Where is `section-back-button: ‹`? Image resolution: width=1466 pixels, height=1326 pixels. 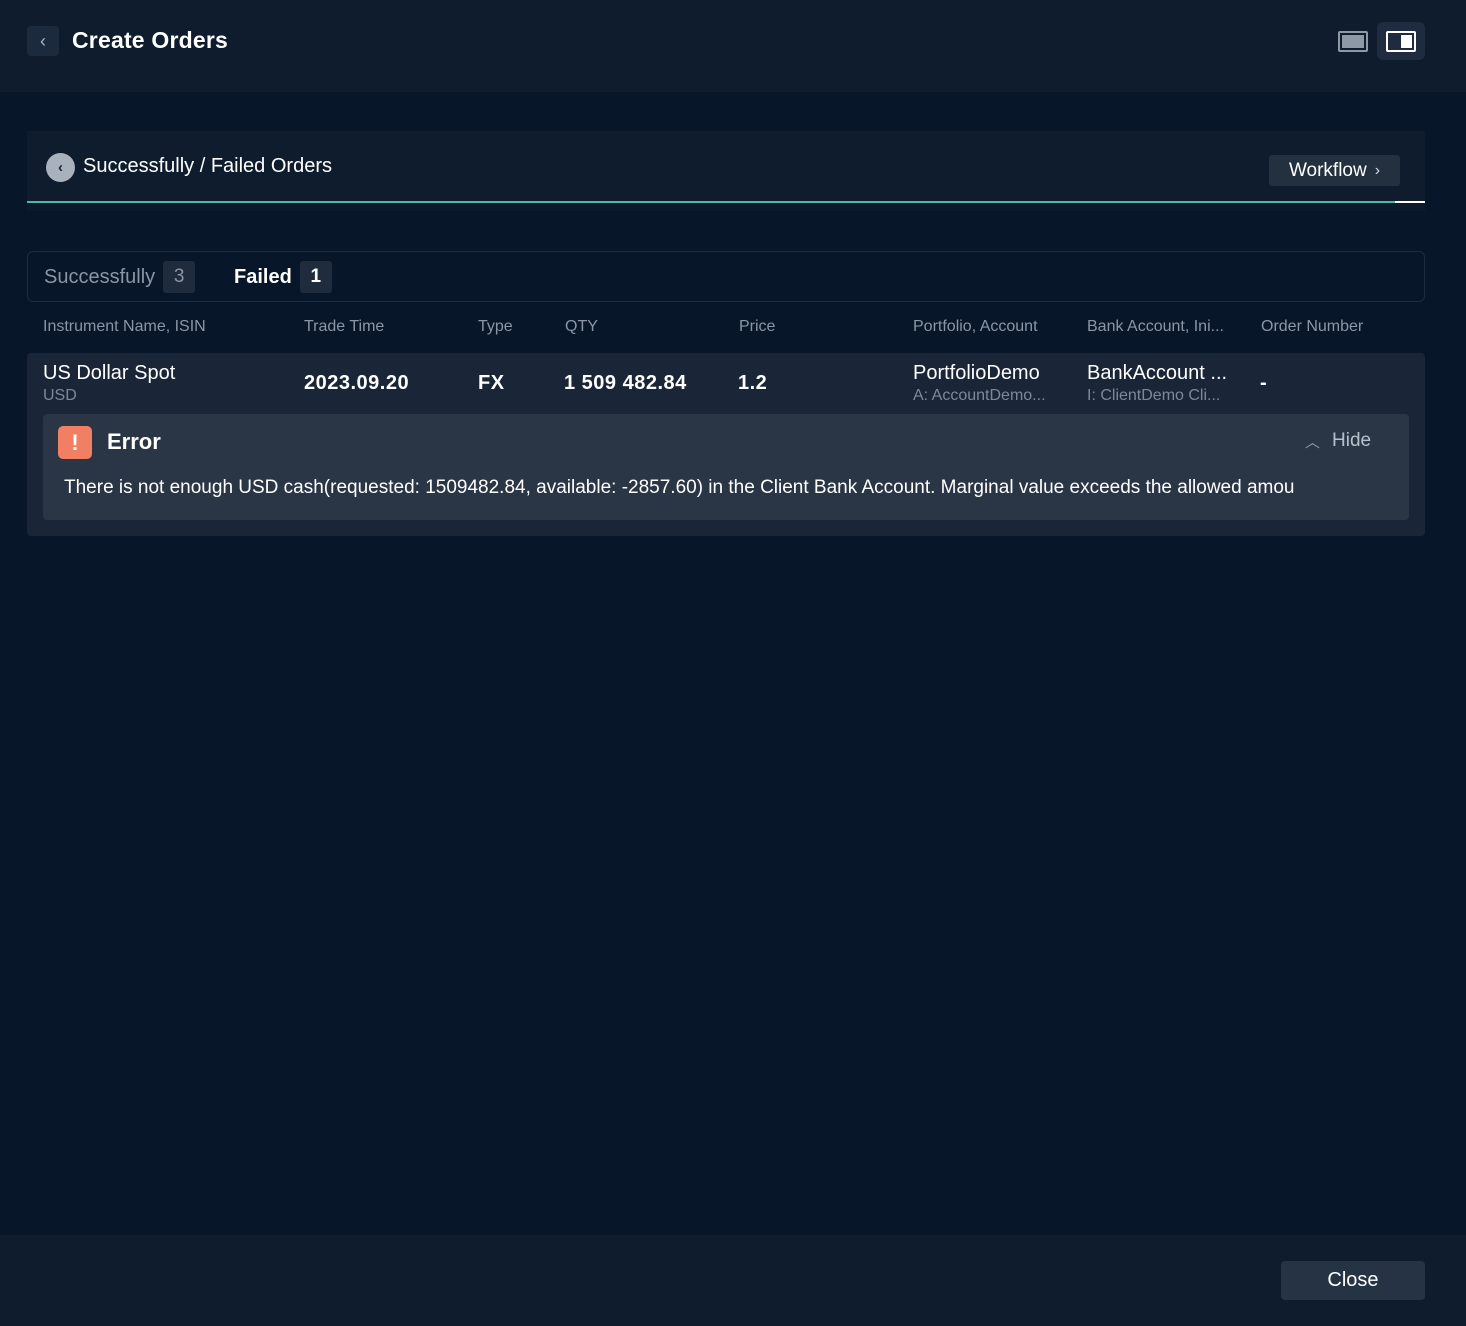 section-back-button: ‹ is located at coordinates (60, 167).